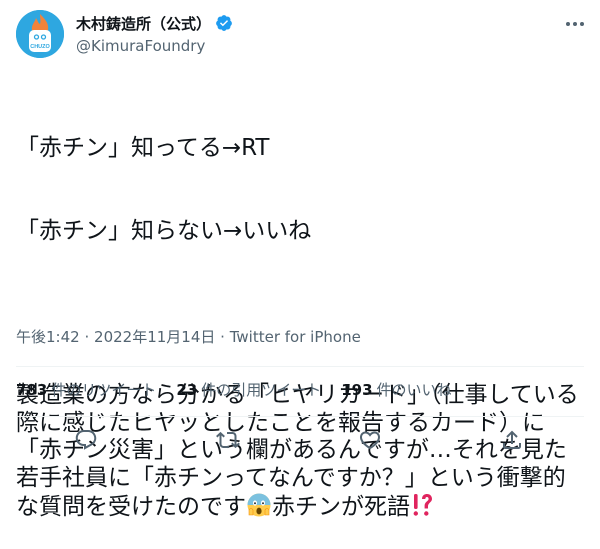 This screenshot has height=549, width=600. I want to click on reply-icon, so click(86, 440).